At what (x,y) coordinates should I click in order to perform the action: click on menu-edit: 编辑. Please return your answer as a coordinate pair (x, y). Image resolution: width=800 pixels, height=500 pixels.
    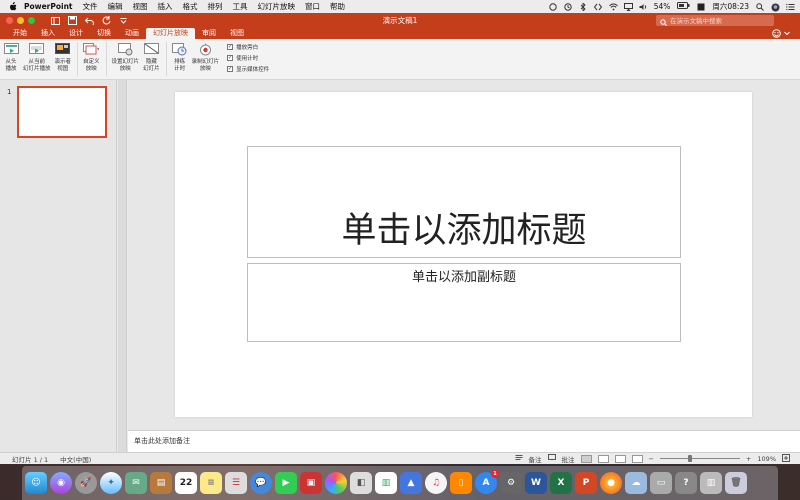
    Looking at the image, I should click on (115, 6).